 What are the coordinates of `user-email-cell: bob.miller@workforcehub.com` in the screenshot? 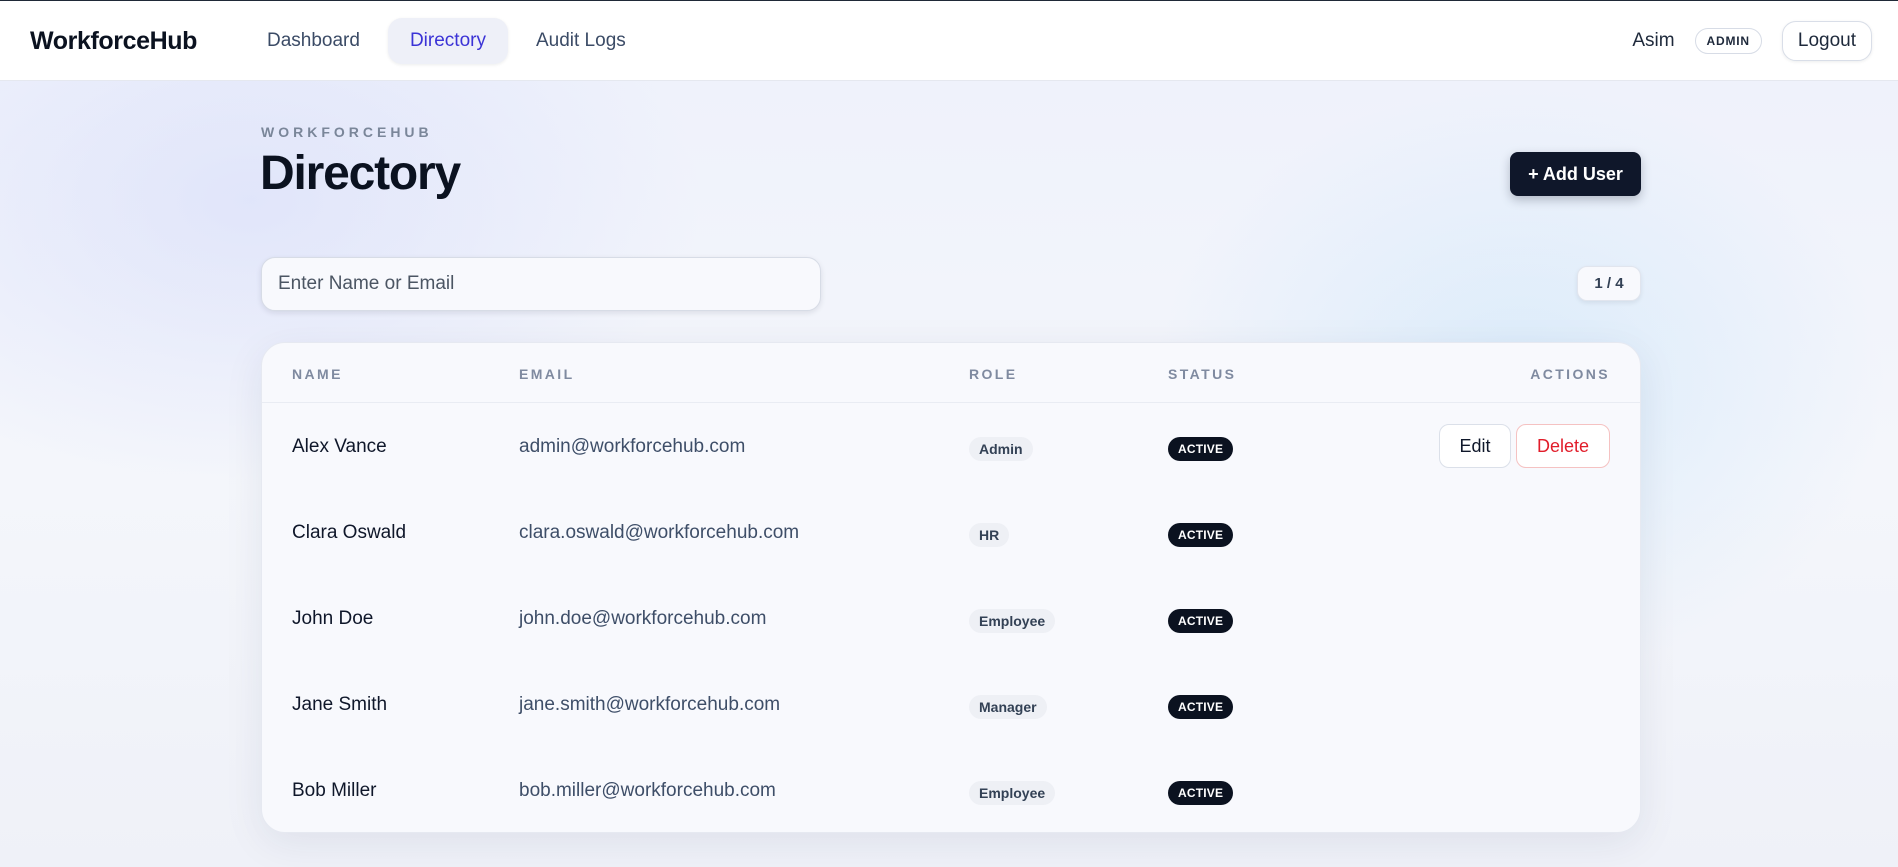 It's located at (647, 790).